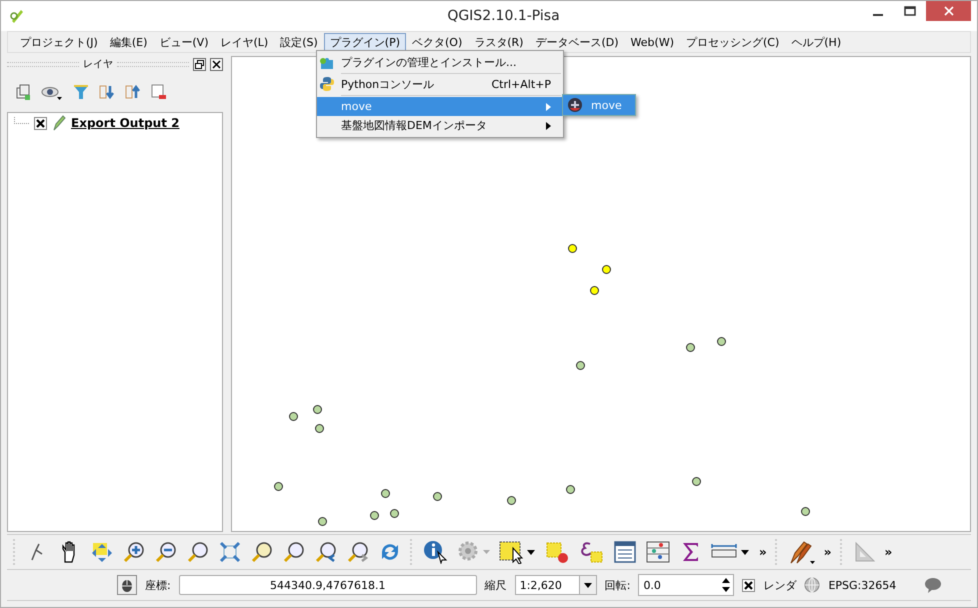 Image resolution: width=978 pixels, height=608 pixels. What do you see at coordinates (134, 552) in the screenshot?
I see `zoom-in-icon` at bounding box center [134, 552].